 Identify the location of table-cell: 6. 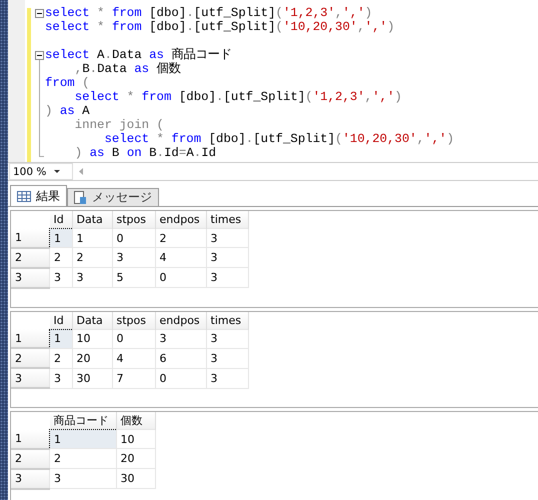
(180, 358).